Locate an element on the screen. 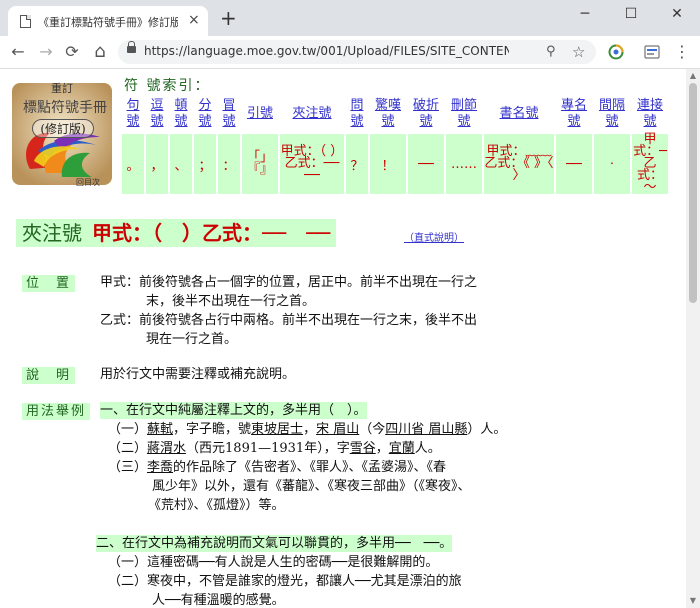 The height and width of the screenshot is (608, 700). reader-extension-icon is located at coordinates (652, 52).